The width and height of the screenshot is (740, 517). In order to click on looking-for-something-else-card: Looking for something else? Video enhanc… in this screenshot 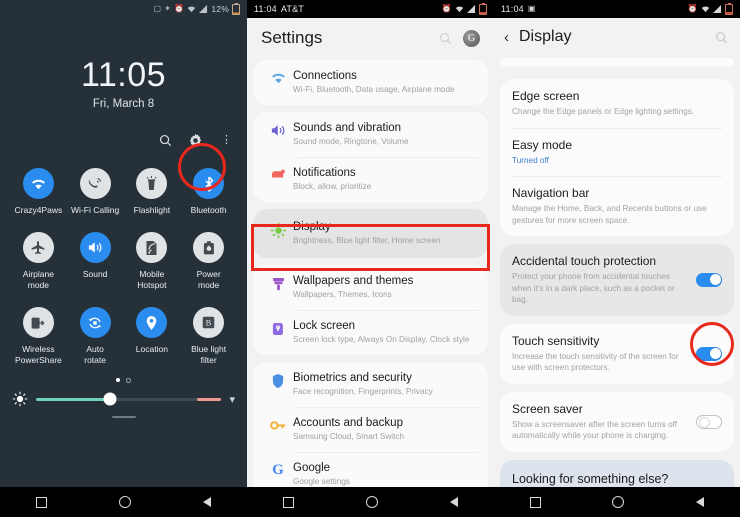, I will do `click(617, 473)`.